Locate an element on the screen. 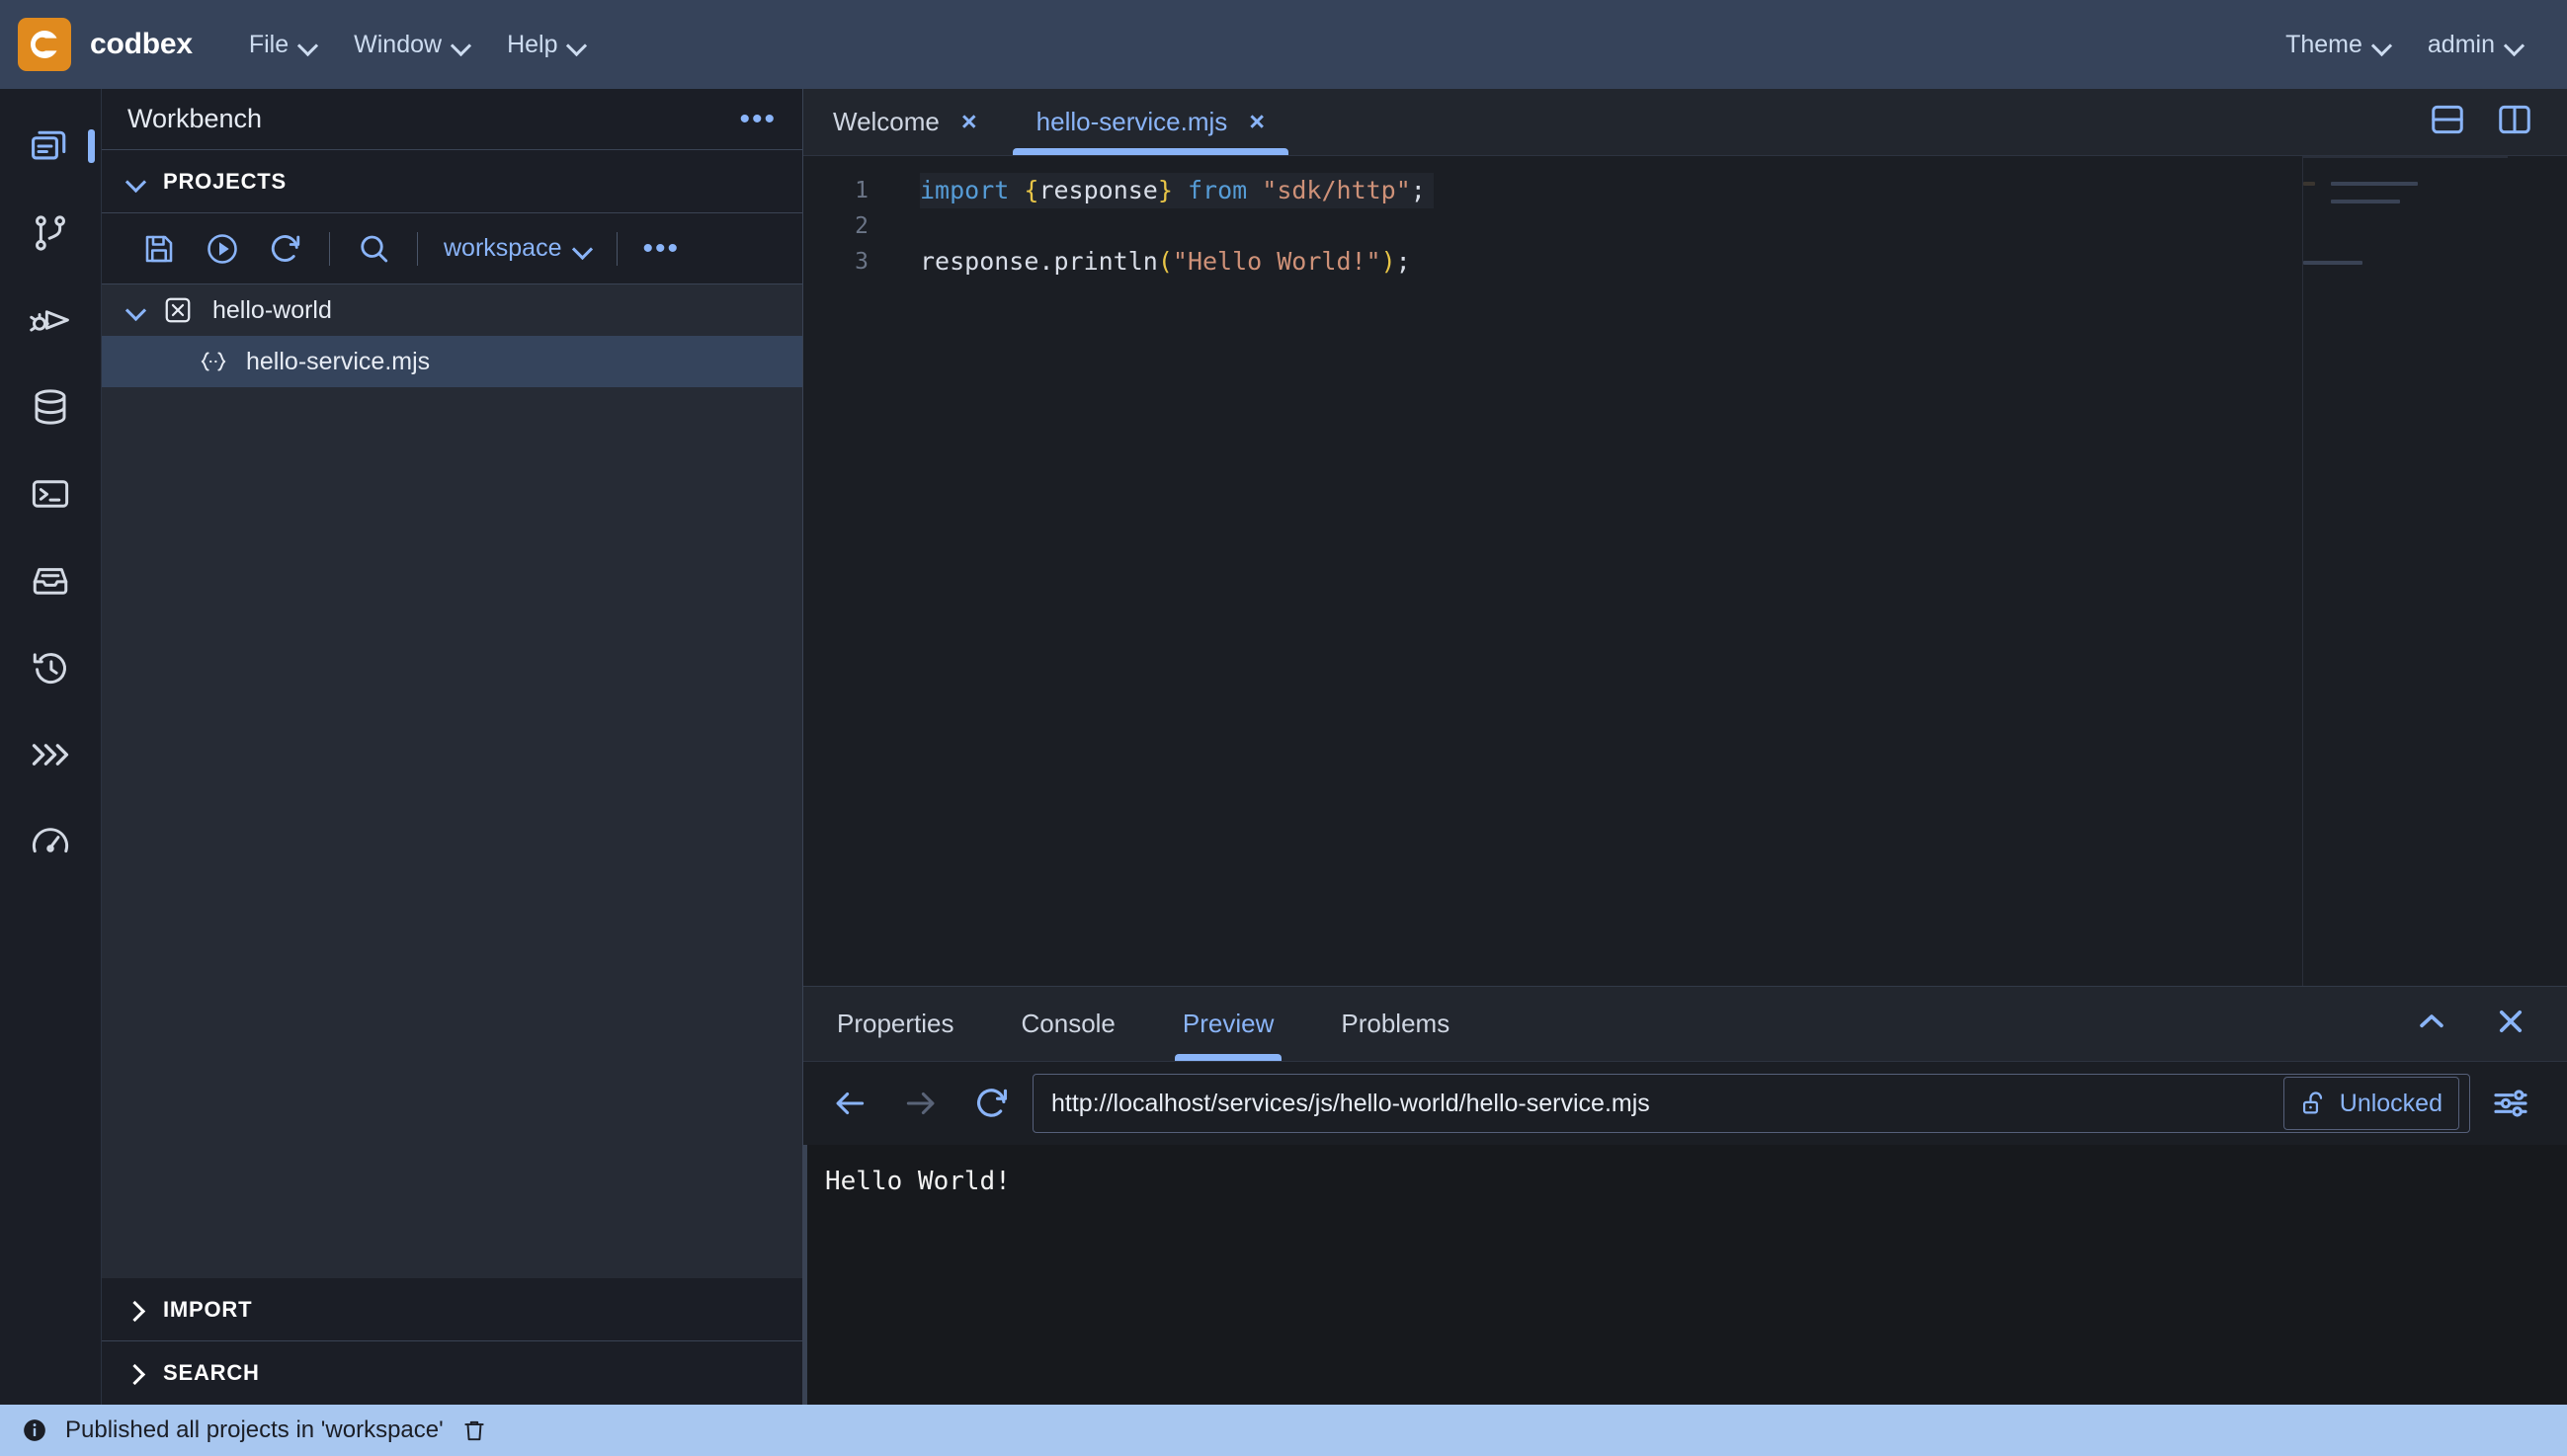  split-horizontal-icon is located at coordinates (2448, 119).